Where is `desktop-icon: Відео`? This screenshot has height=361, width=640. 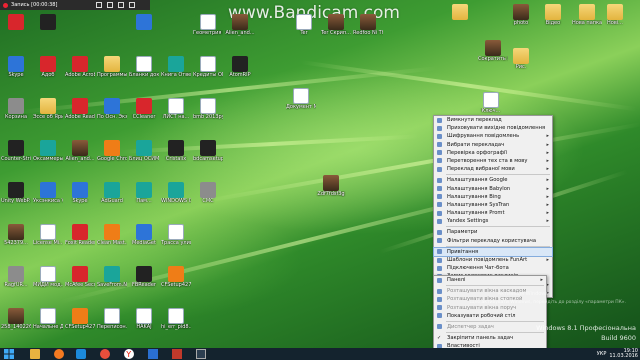 desktop-icon: Відео is located at coordinates (553, 15).